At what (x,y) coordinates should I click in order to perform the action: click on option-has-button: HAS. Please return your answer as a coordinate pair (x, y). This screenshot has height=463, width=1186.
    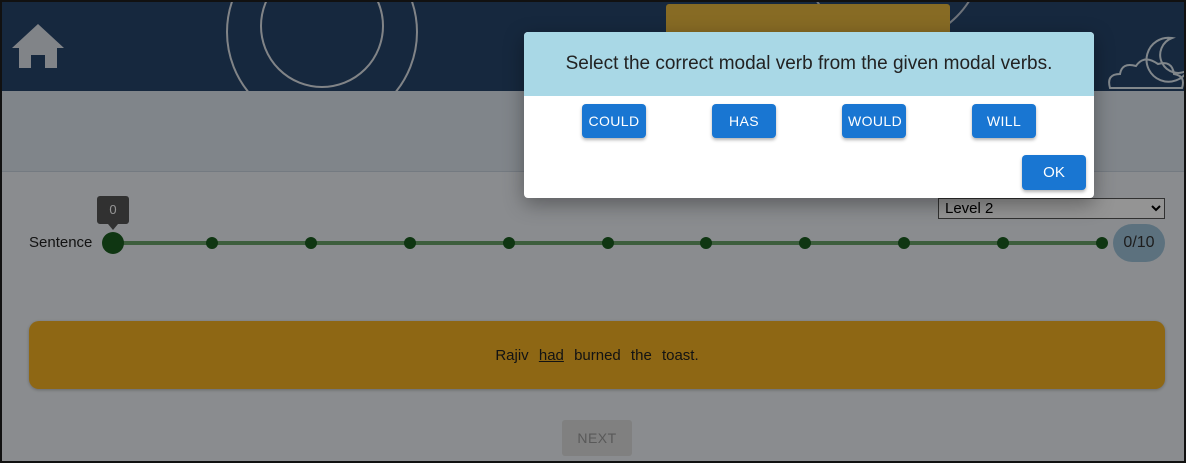
    Looking at the image, I should click on (744, 121).